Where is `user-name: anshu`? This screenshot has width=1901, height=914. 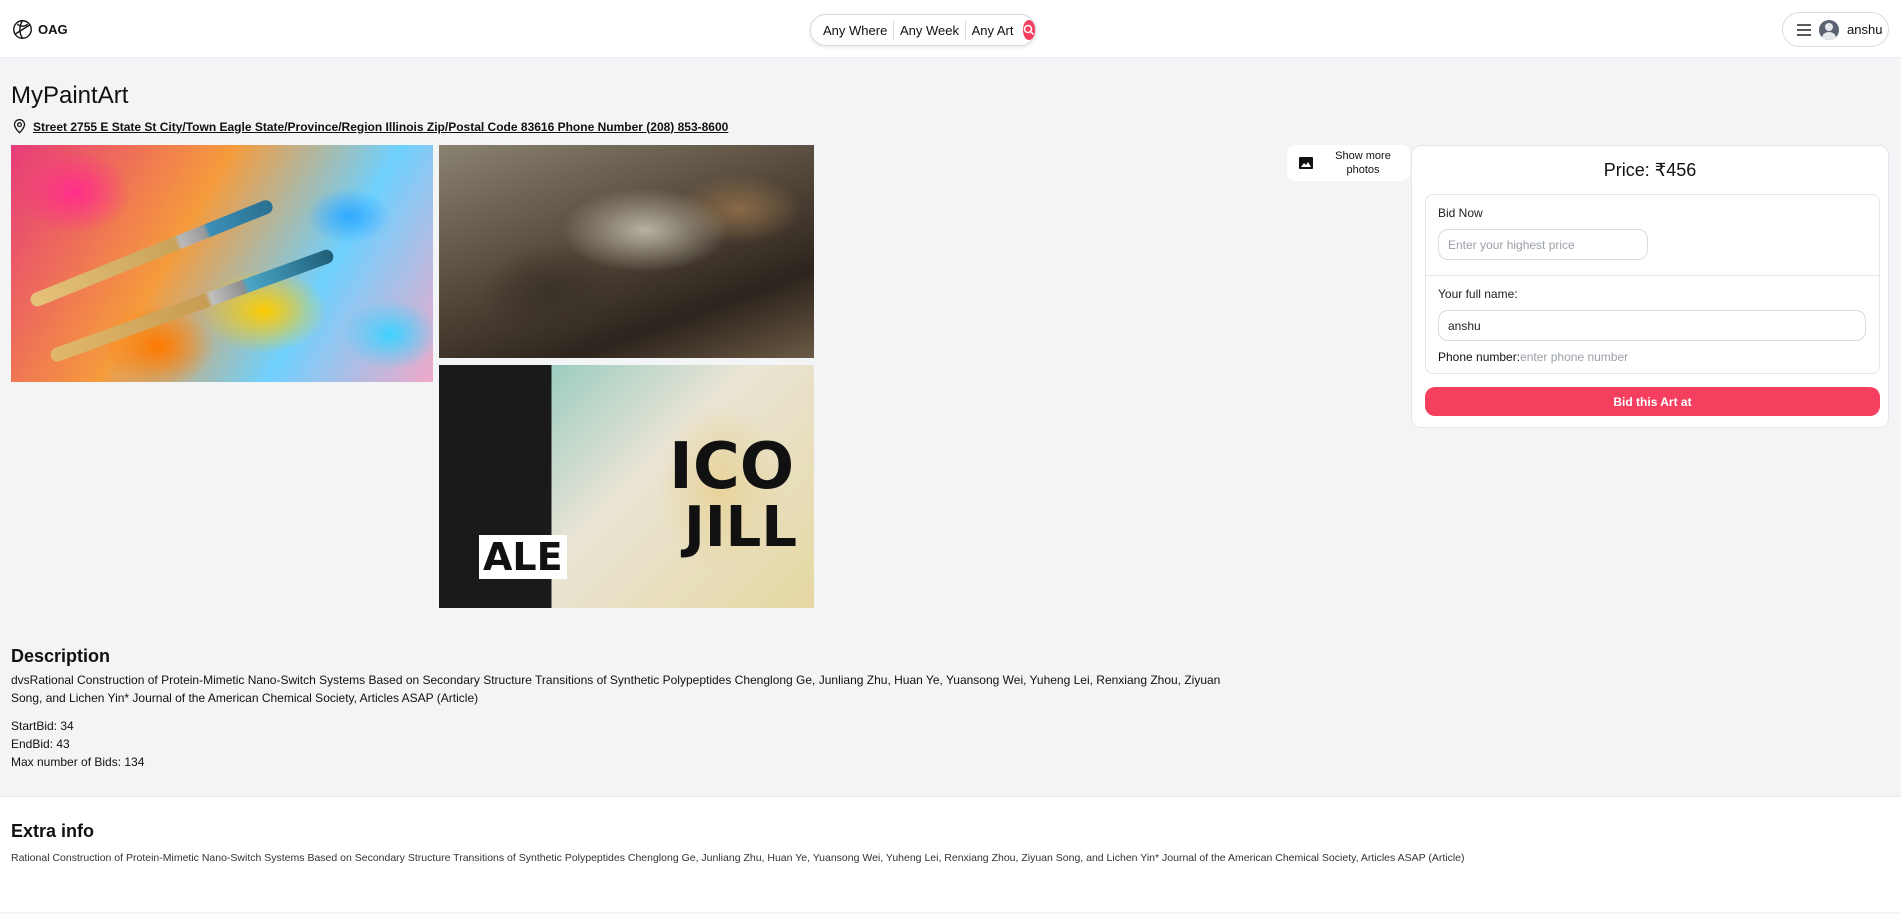
user-name: anshu is located at coordinates (1865, 29).